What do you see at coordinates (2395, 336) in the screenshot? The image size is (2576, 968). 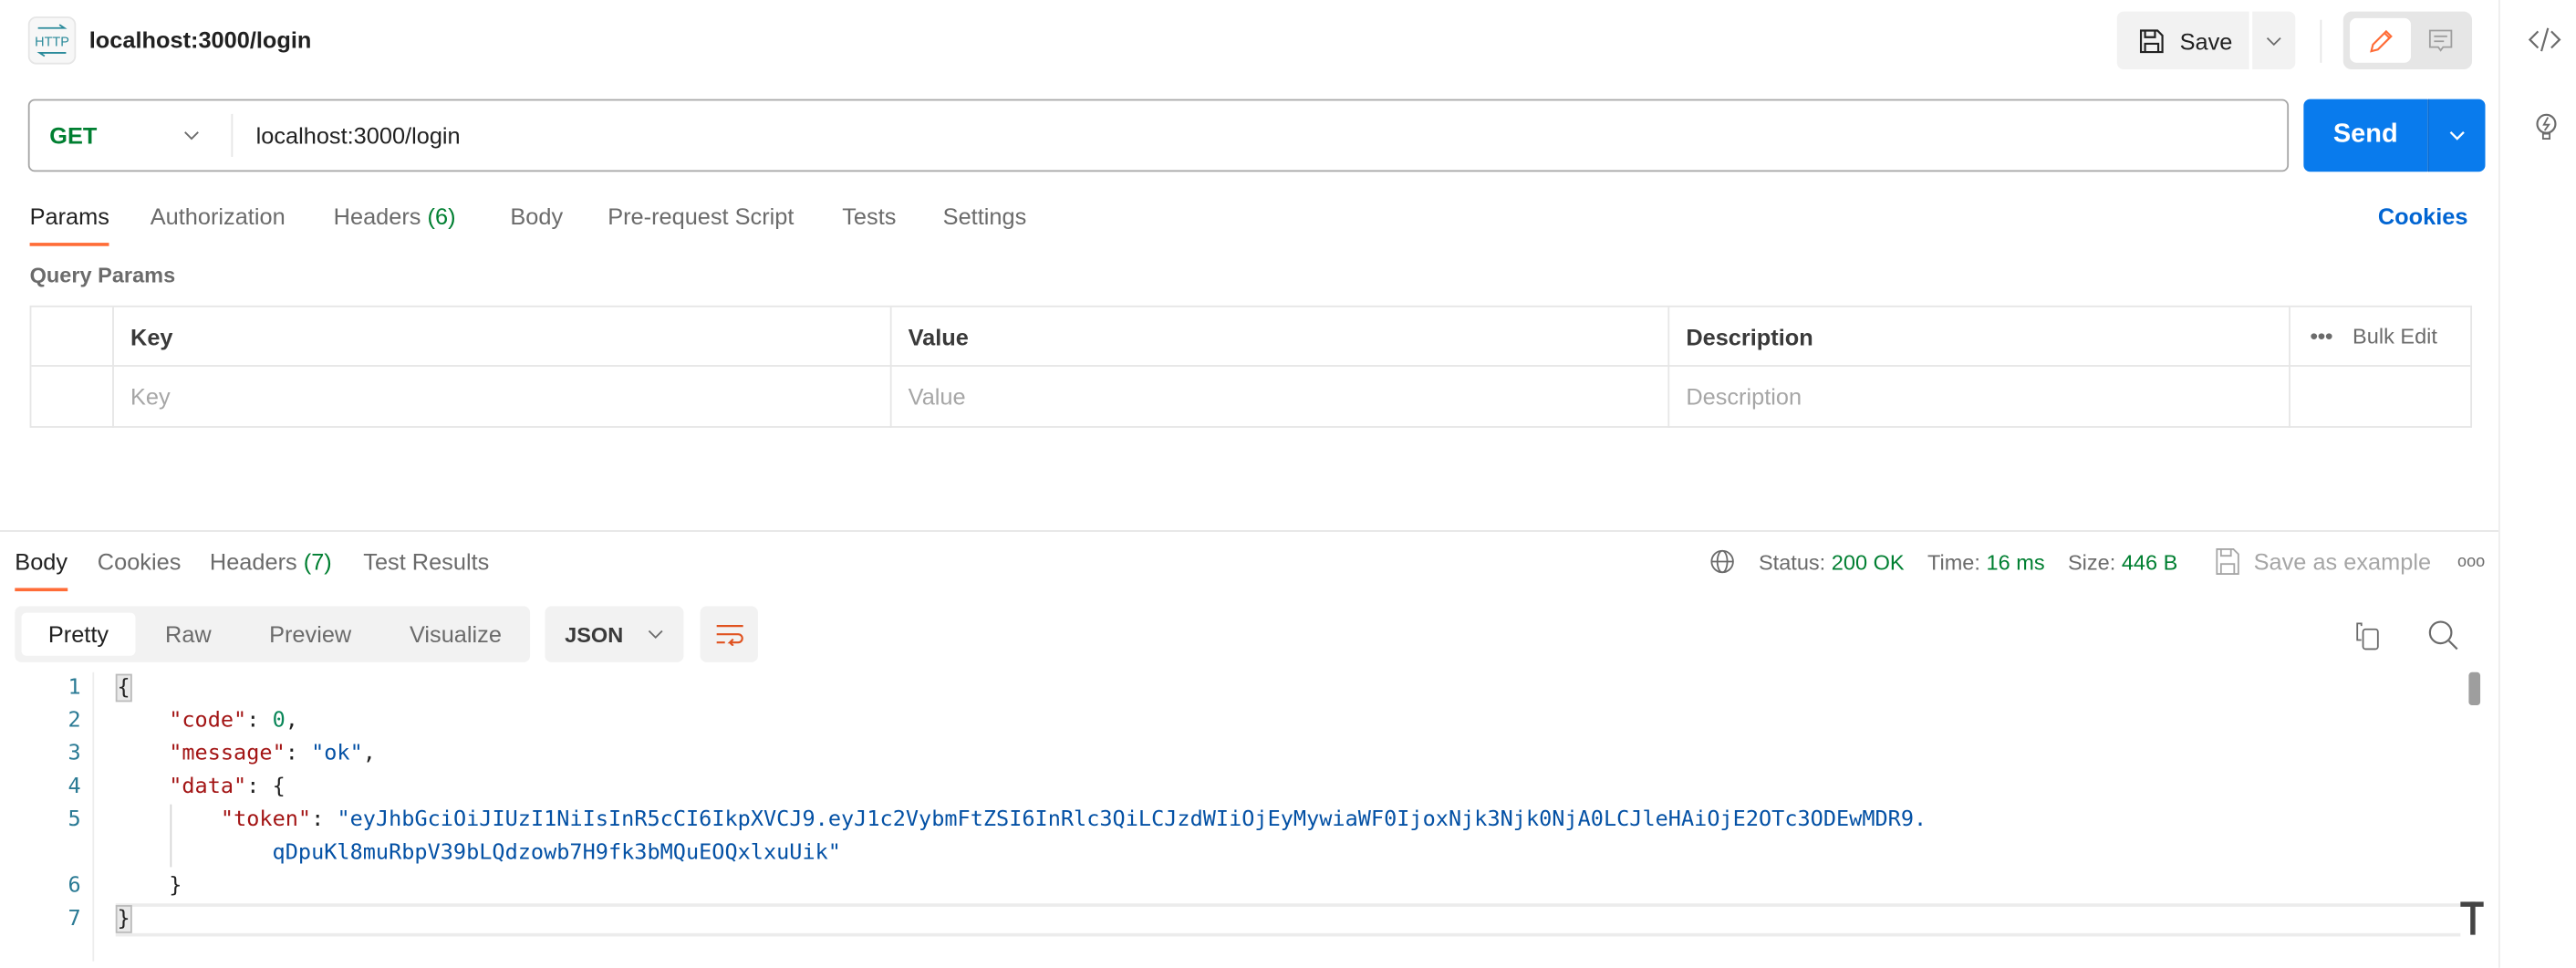 I see `bulk-edit-label: Bulk Edit` at bounding box center [2395, 336].